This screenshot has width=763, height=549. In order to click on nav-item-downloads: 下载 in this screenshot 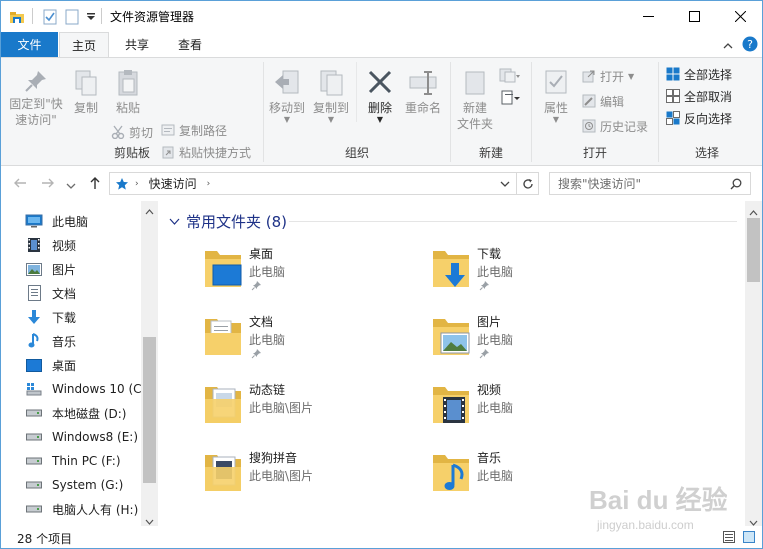, I will do `click(50, 317)`.